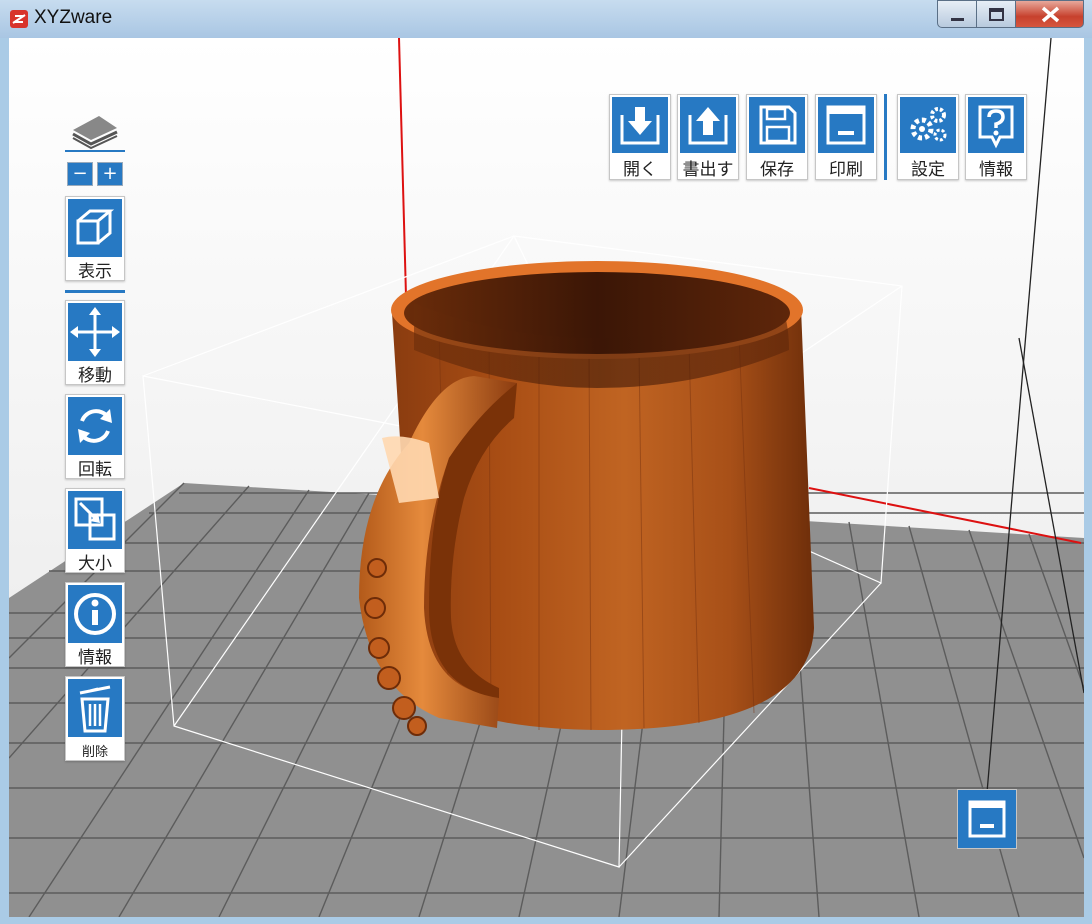  I want to click on export-button: 書出す, so click(708, 137).